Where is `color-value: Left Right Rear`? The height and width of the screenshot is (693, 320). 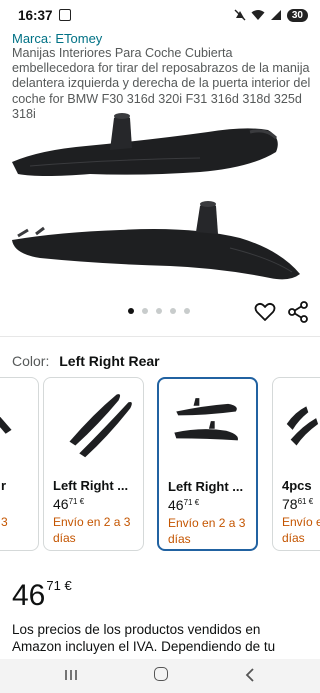
color-value: Left Right Rear is located at coordinates (109, 361).